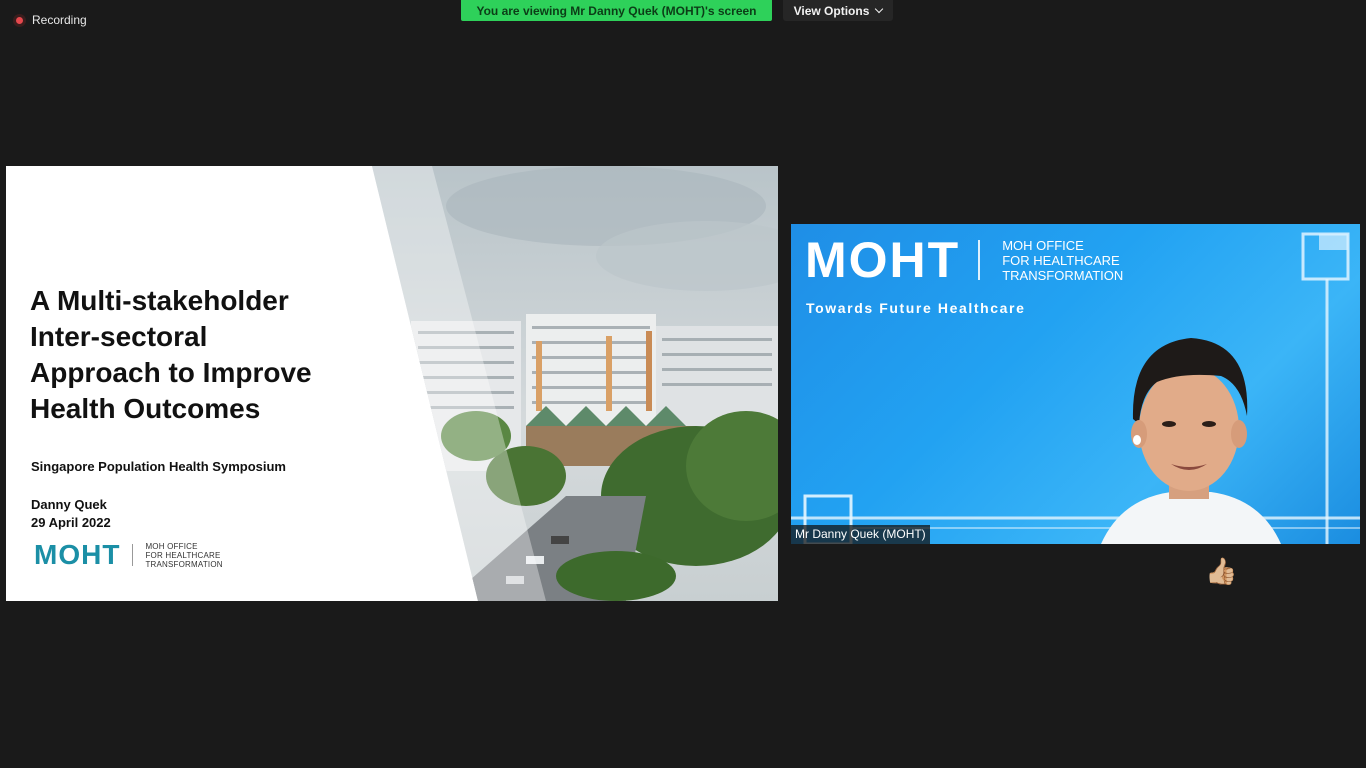 Image resolution: width=1366 pixels, height=768 pixels. What do you see at coordinates (184, 564) in the screenshot?
I see `slide-logo-subtitle-line: TRANSFORMATION` at bounding box center [184, 564].